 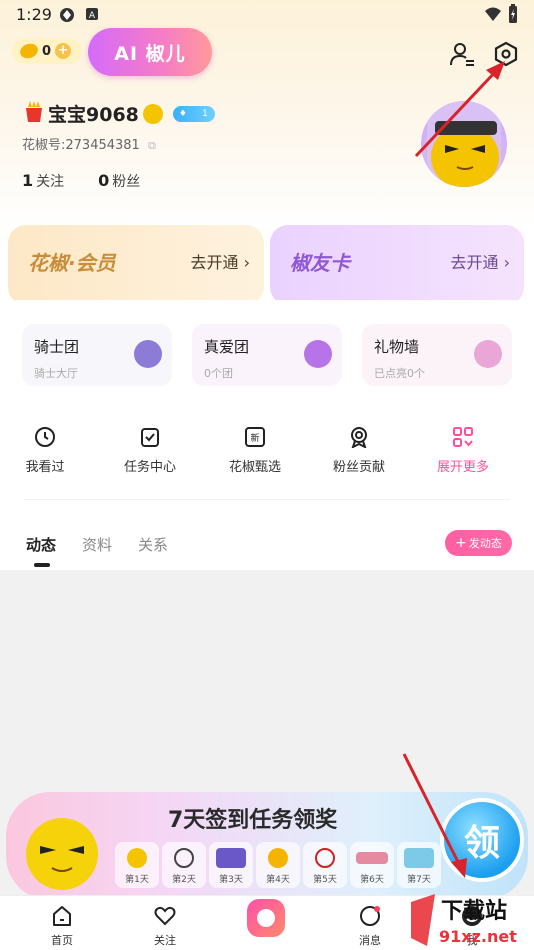 What do you see at coordinates (267, 499) in the screenshot?
I see `section-divider` at bounding box center [267, 499].